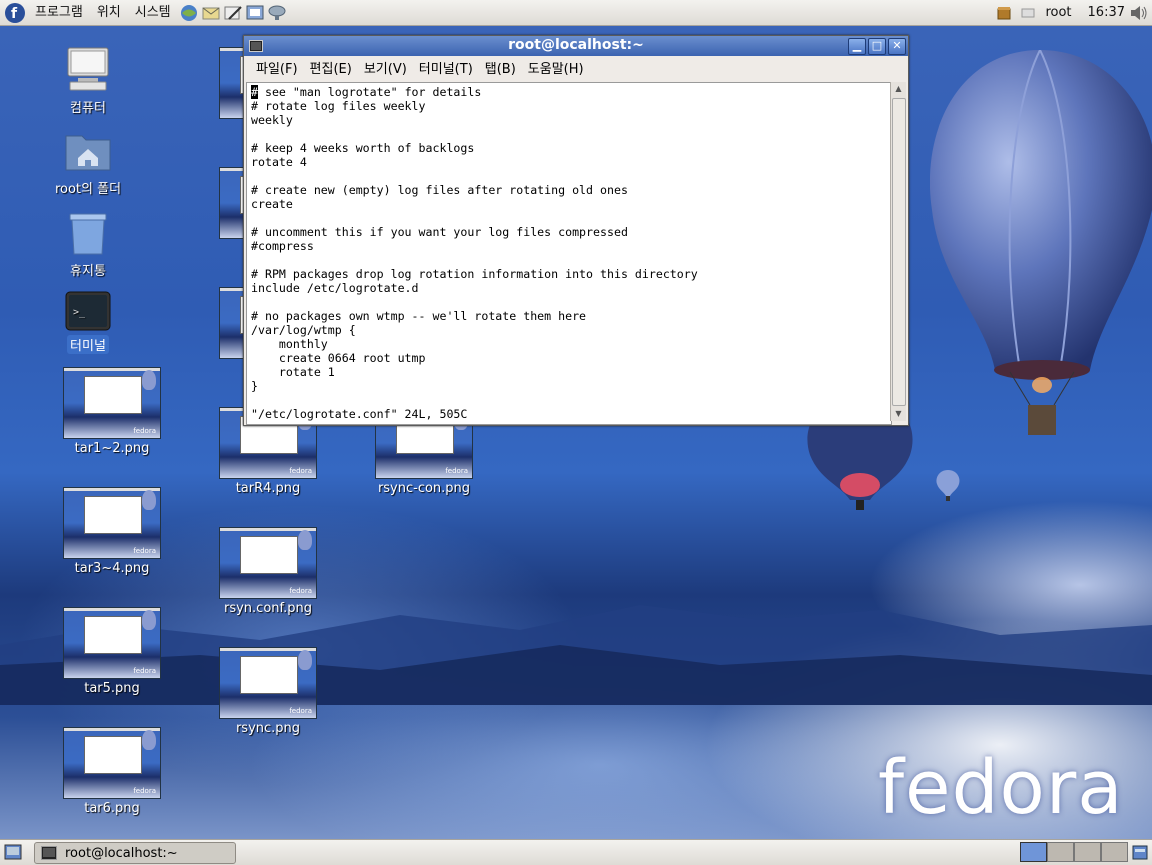  What do you see at coordinates (277, 13) in the screenshot?
I see `network-icon` at bounding box center [277, 13].